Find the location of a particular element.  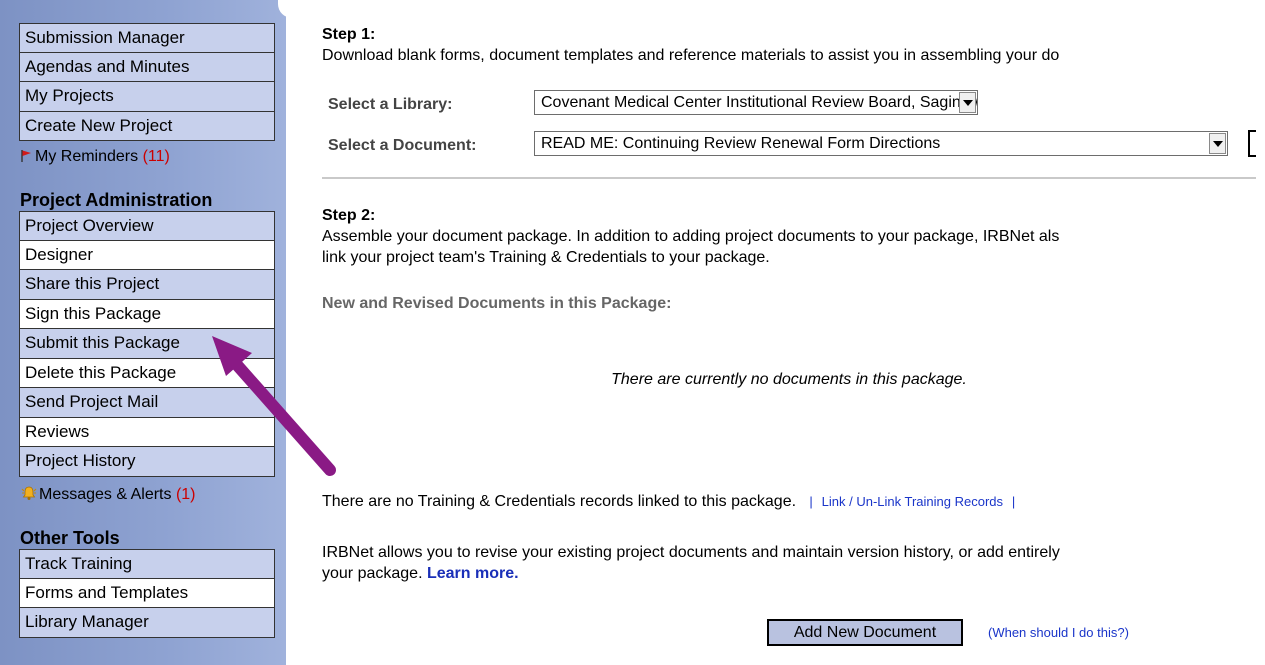

project-administration-heading: Project Administration is located at coordinates (116, 200).